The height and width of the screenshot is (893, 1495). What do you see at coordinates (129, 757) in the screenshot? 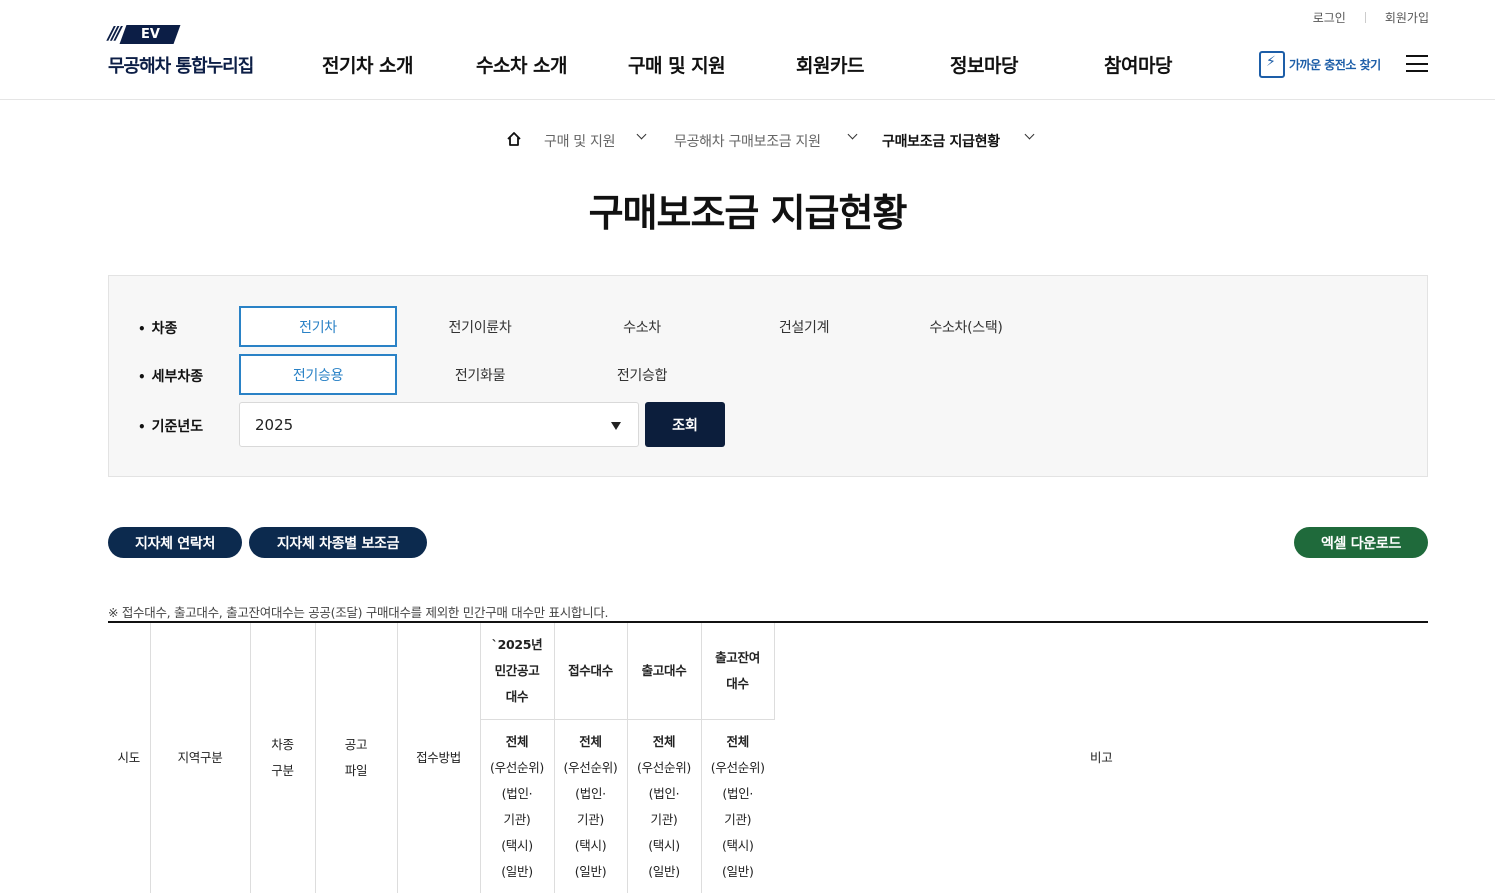
I see `th-sido: 시도` at bounding box center [129, 757].